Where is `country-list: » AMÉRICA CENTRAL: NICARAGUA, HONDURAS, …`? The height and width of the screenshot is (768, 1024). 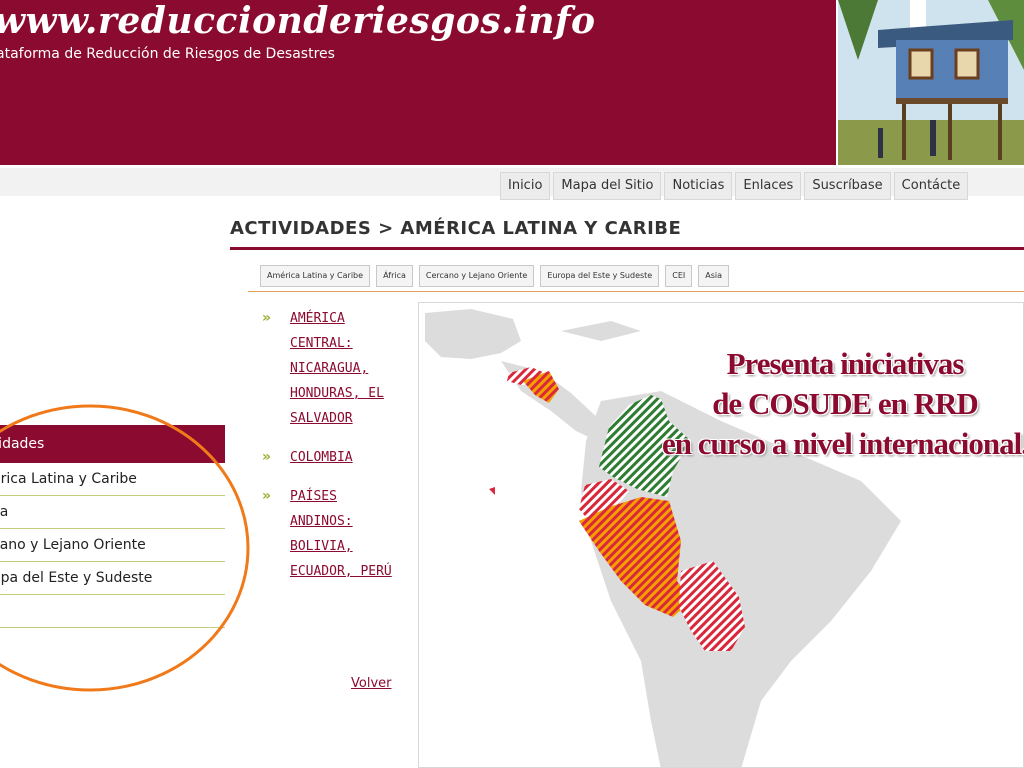 country-list: » AMÉRICA CENTRAL: NICARAGUA, HONDURAS, … is located at coordinates (332, 452).